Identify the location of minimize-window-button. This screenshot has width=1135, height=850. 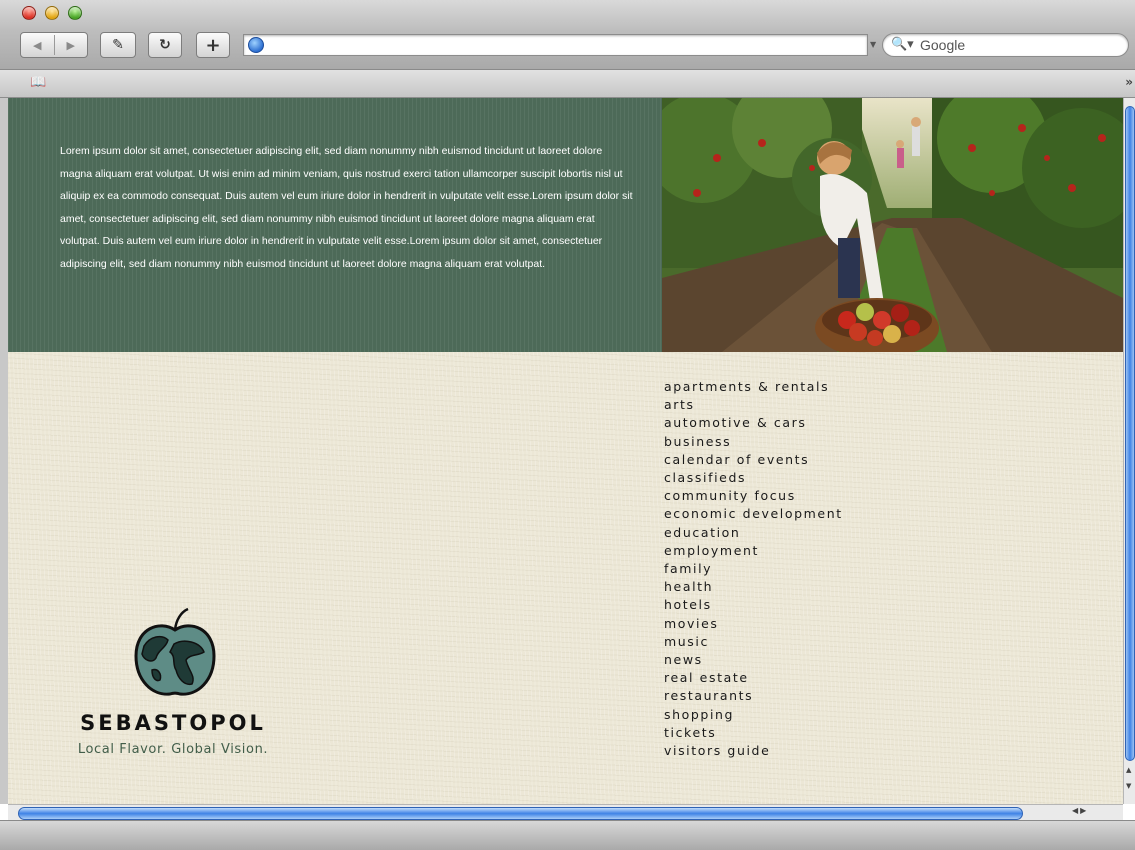
(52, 13).